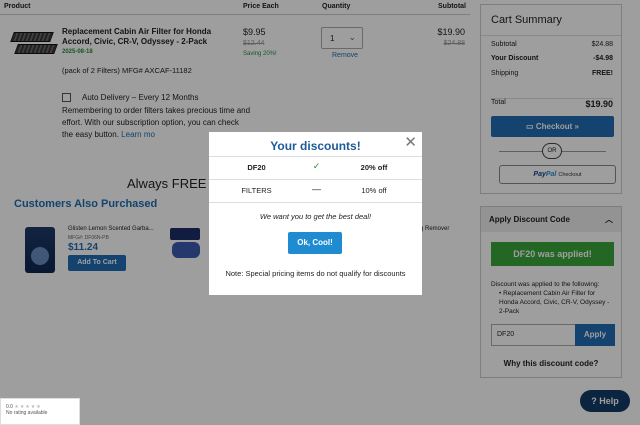 This screenshot has width=640, height=425. What do you see at coordinates (374, 167) in the screenshot?
I see `discount-amount: 20% off` at bounding box center [374, 167].